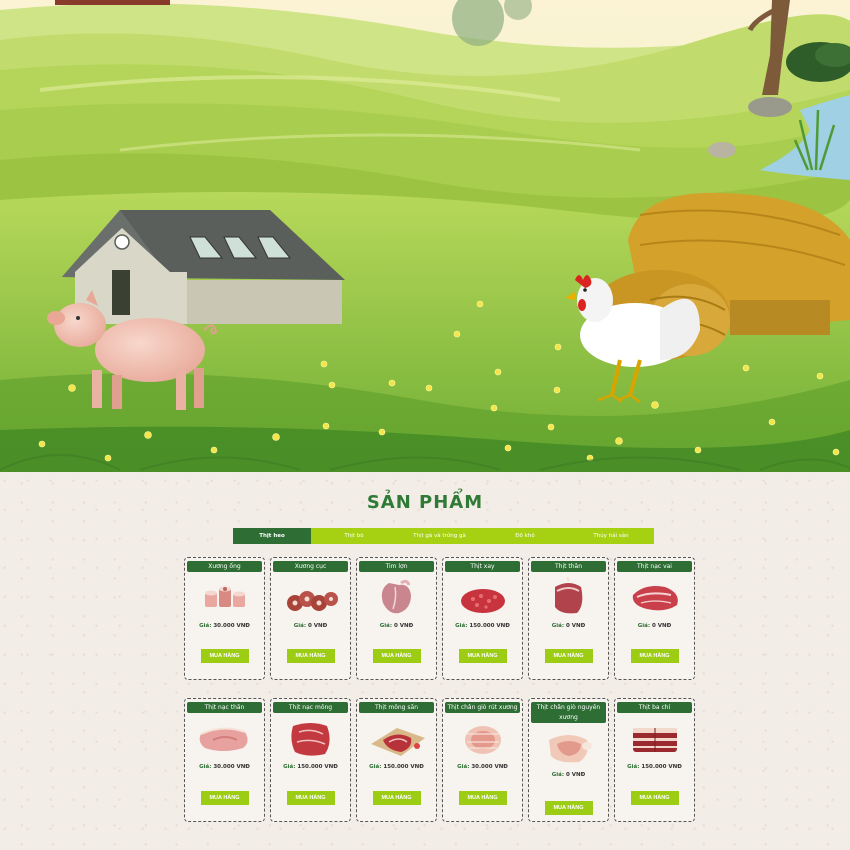 Image resolution: width=850 pixels, height=850 pixels. What do you see at coordinates (654, 566) in the screenshot?
I see `product-name: Thịt nạc vai` at bounding box center [654, 566].